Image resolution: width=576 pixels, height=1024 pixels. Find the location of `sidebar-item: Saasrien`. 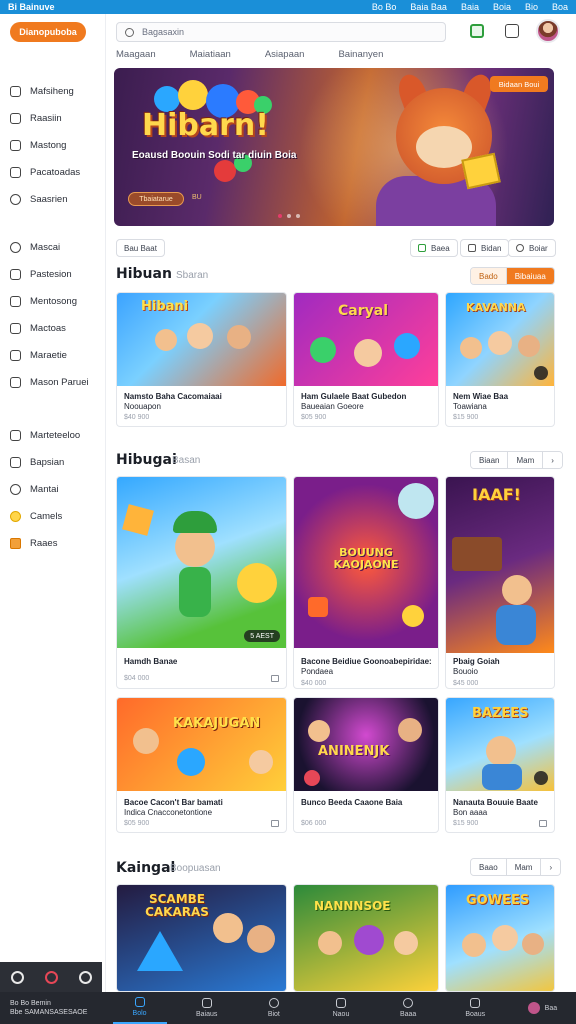

sidebar-item: Saasrien is located at coordinates (53, 199).